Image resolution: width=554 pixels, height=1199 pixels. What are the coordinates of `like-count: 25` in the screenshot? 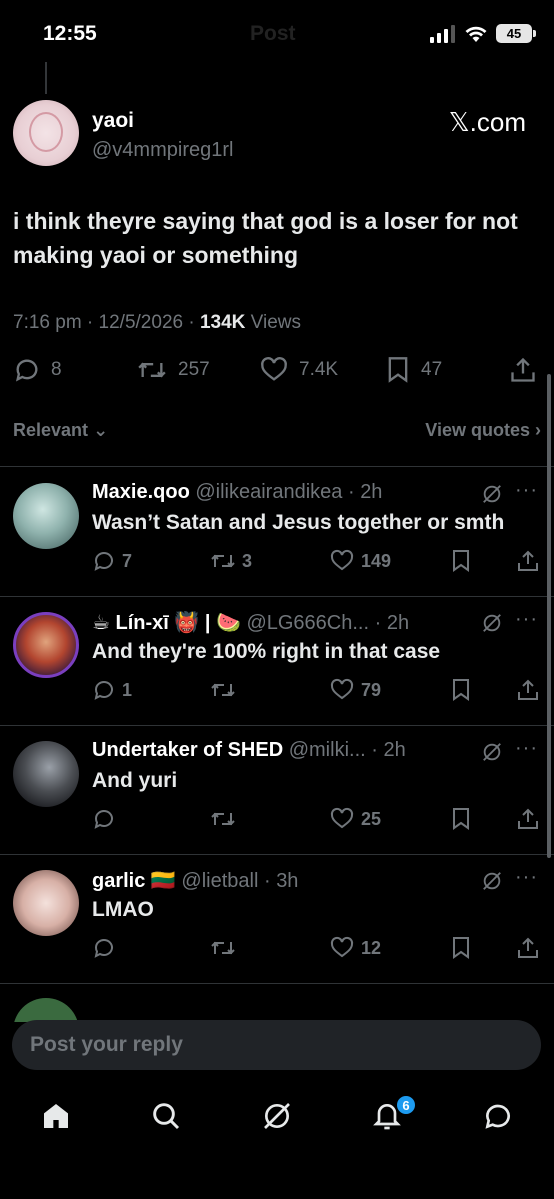 It's located at (371, 818).